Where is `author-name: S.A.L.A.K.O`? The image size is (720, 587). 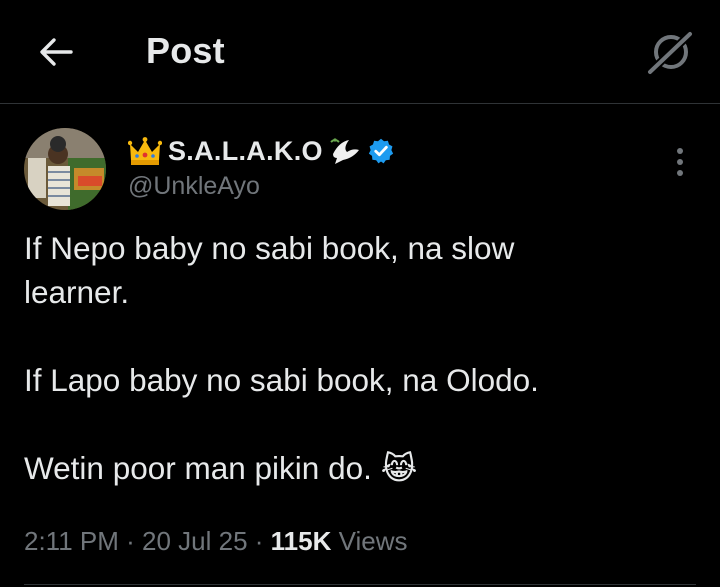
author-name: S.A.L.A.K.O is located at coordinates (245, 150).